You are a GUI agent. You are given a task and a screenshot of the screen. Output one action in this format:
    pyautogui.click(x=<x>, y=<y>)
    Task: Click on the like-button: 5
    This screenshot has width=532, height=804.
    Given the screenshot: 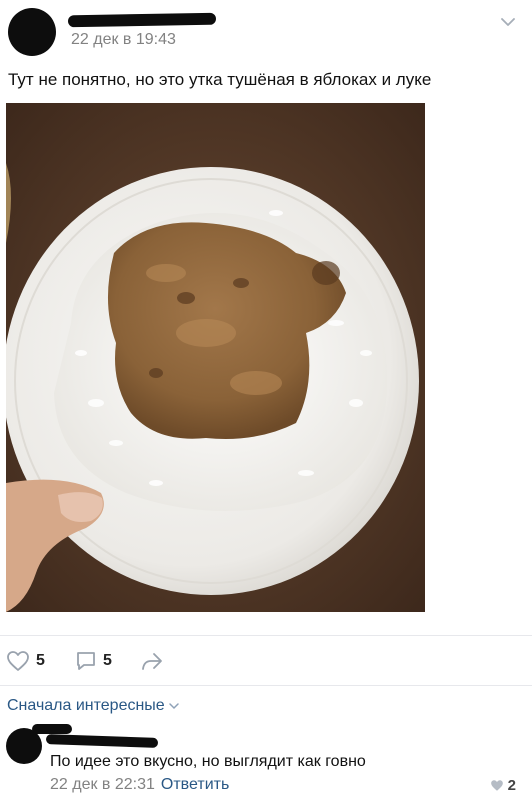 What is the action you would take?
    pyautogui.click(x=25, y=661)
    